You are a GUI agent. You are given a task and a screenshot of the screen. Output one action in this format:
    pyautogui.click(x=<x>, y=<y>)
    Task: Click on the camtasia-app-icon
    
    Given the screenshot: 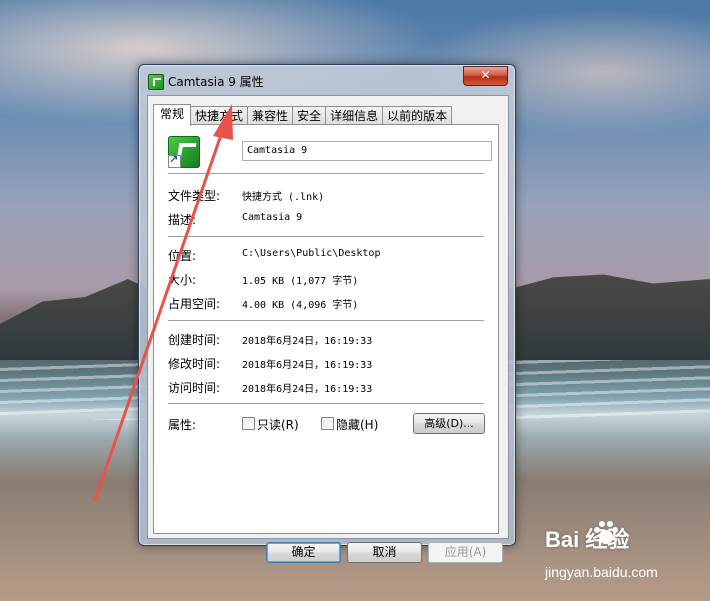 What is the action you would take?
    pyautogui.click(x=156, y=82)
    